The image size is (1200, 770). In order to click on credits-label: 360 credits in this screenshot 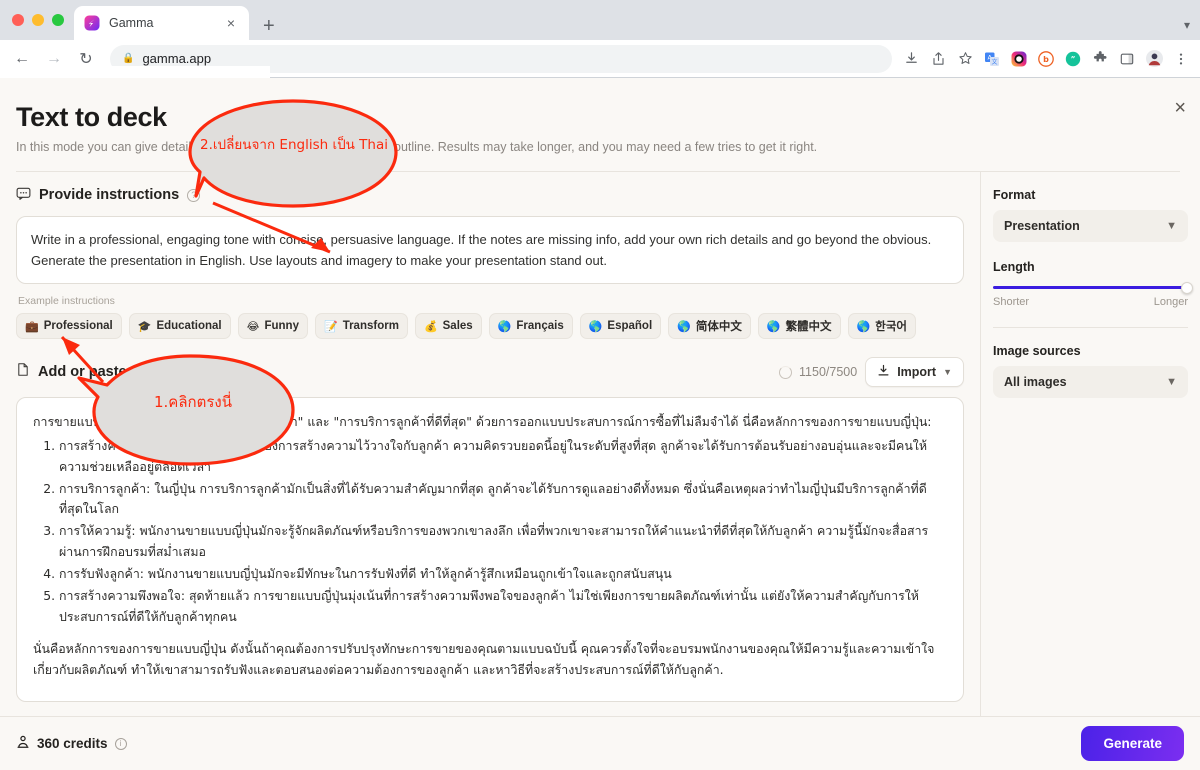, I will do `click(72, 743)`.